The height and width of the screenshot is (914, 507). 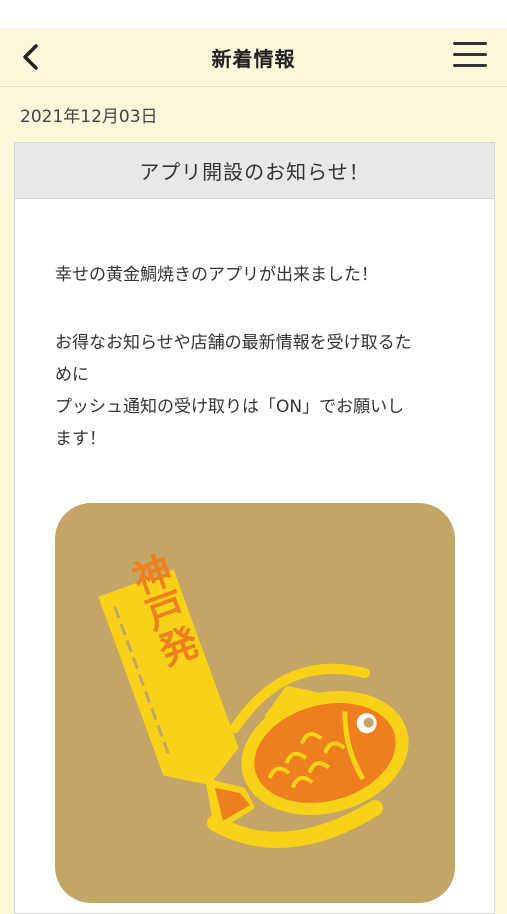 What do you see at coordinates (470, 54) in the screenshot?
I see `hamburger-menu-icon` at bounding box center [470, 54].